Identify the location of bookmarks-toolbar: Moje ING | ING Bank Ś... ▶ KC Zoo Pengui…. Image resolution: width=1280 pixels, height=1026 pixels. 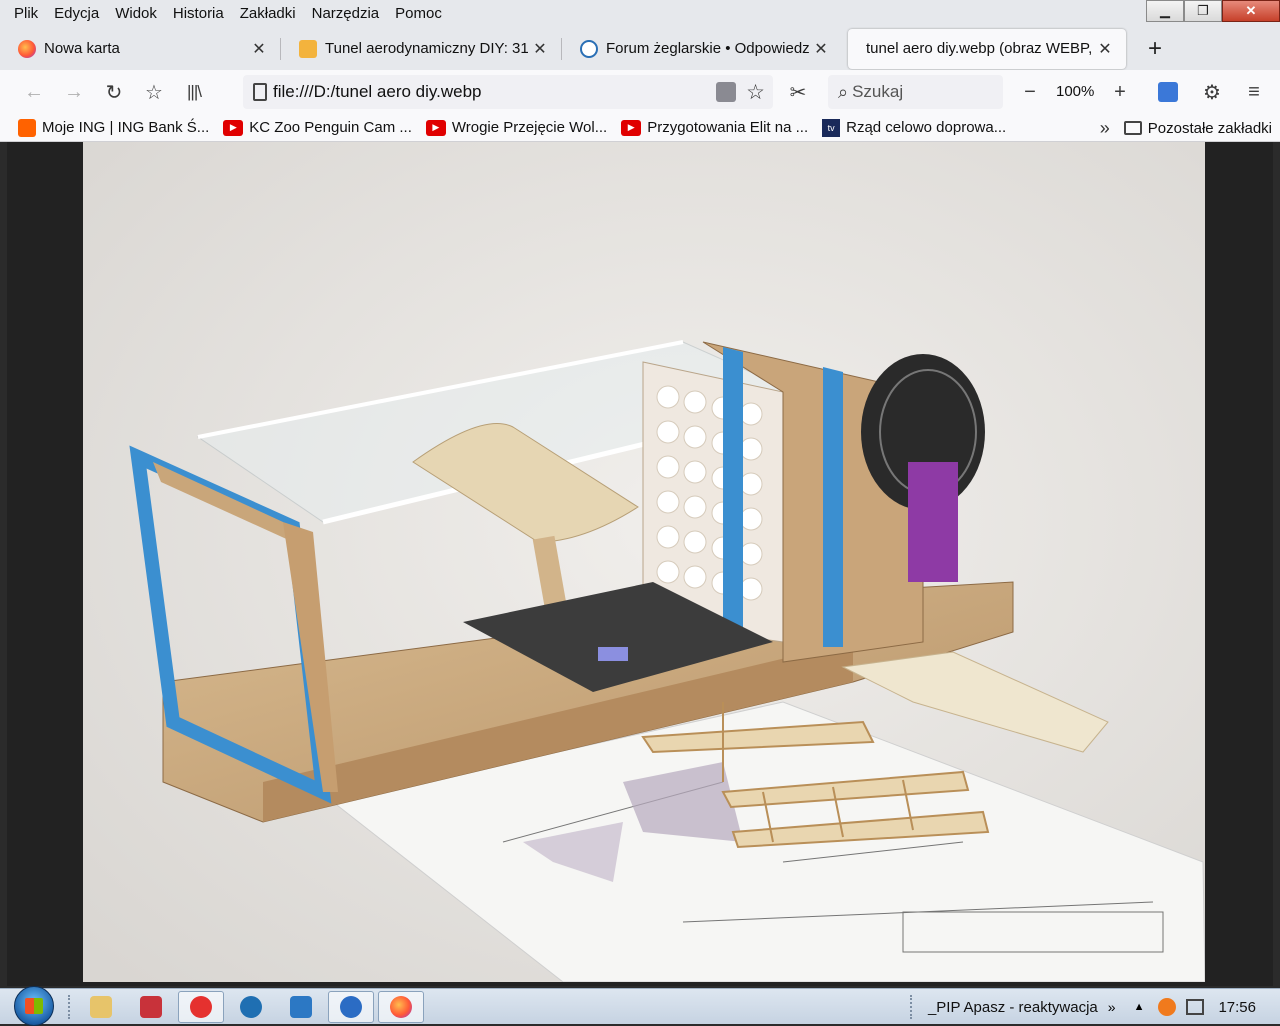
(640, 128).